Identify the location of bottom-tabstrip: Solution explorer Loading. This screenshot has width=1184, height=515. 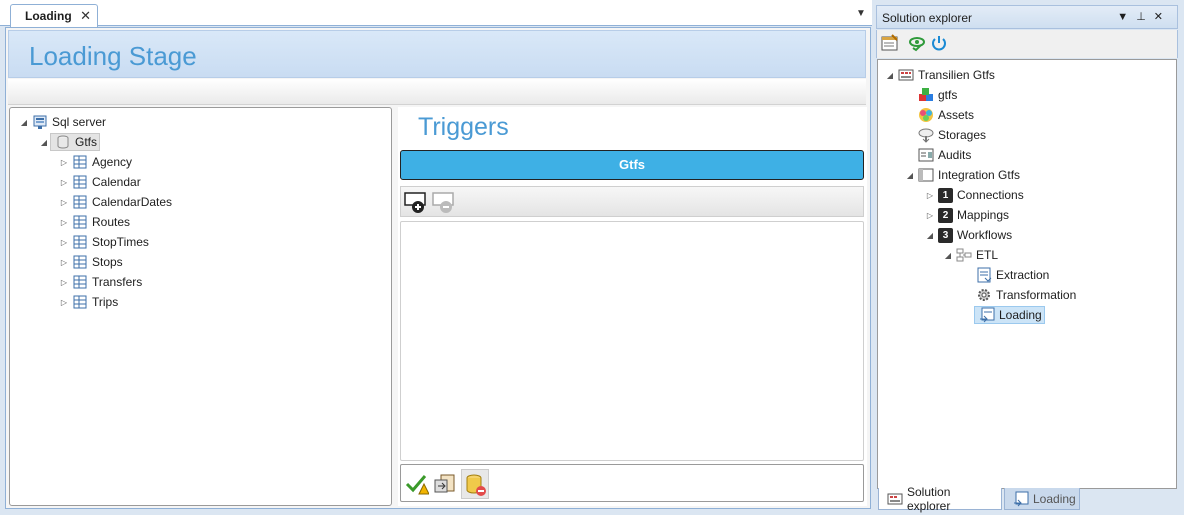
(1027, 499).